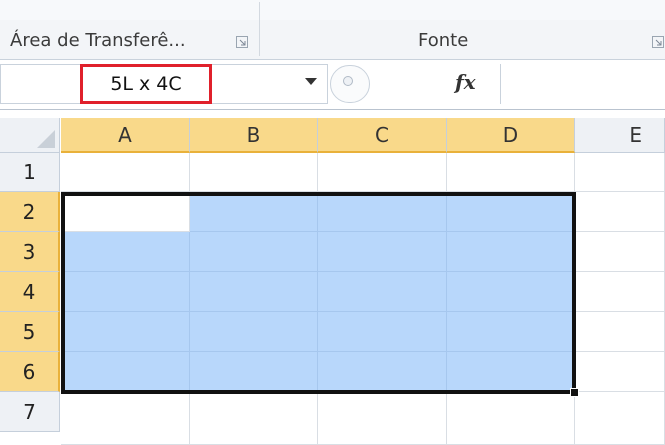 The image size is (665, 445). What do you see at coordinates (332, 10) in the screenshot?
I see `ribbon-top-strip` at bounding box center [332, 10].